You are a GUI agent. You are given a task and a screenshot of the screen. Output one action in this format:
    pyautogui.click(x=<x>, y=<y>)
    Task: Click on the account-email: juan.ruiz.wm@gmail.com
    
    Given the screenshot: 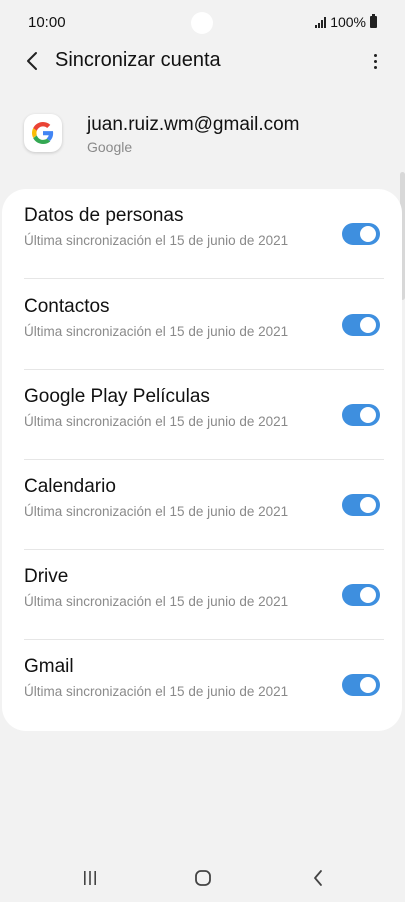 What is the action you would take?
    pyautogui.click(x=193, y=124)
    